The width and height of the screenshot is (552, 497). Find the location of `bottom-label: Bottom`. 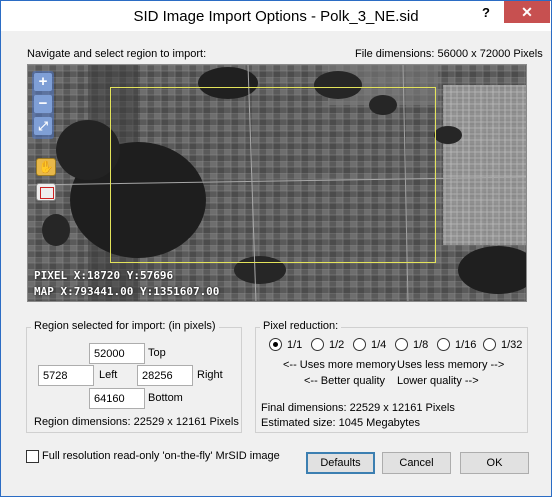

bottom-label: Bottom is located at coordinates (165, 398).